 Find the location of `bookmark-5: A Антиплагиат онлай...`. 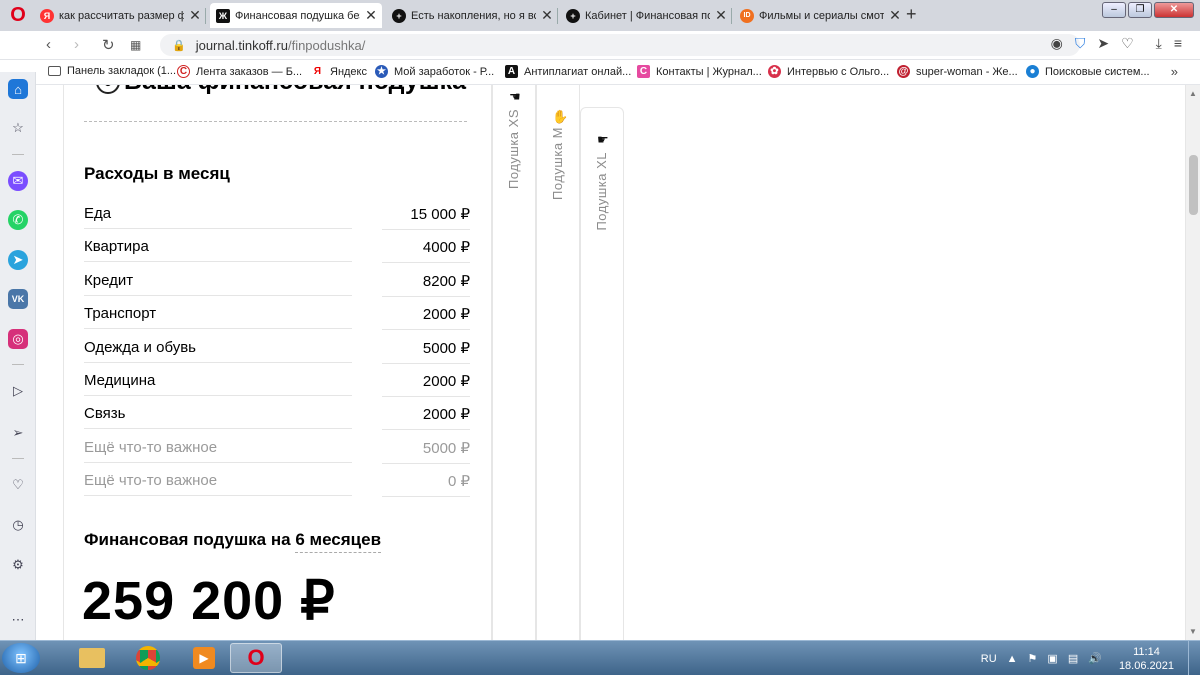

bookmark-5: A Антиплагиат онлай... is located at coordinates (568, 71).